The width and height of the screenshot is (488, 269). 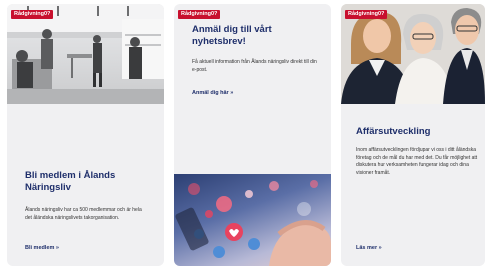 I want to click on become-member-link: Bli medlem », so click(x=42, y=248).